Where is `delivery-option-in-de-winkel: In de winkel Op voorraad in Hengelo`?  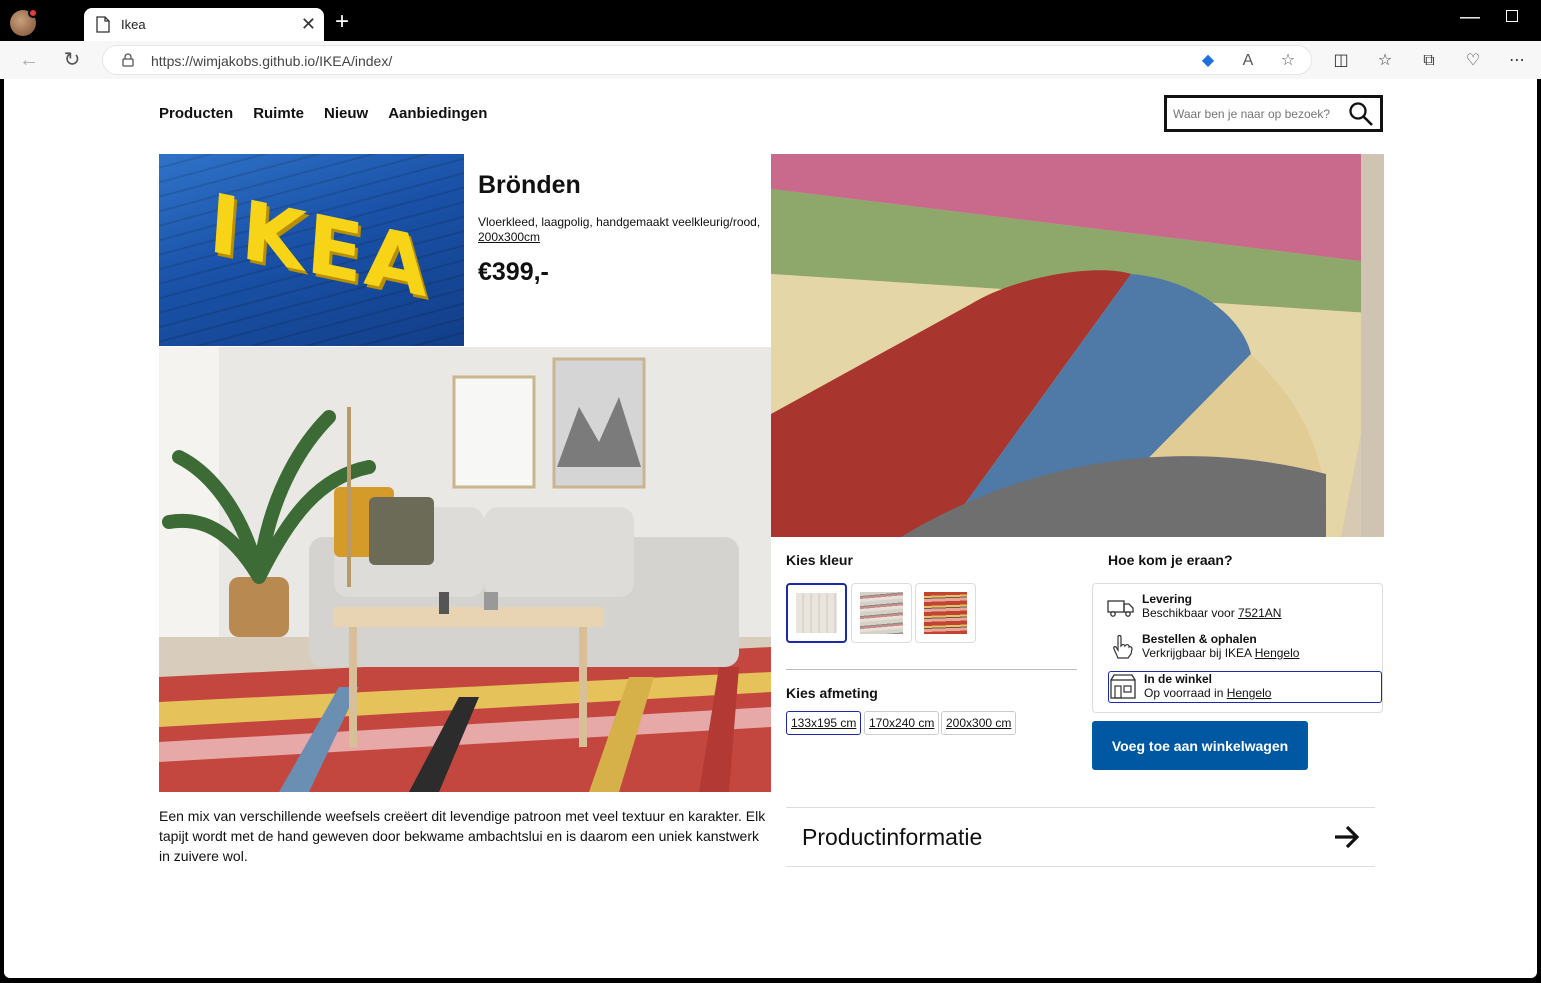
delivery-option-in-de-winkel: In de winkel Op voorraad in Hengelo is located at coordinates (1245, 687).